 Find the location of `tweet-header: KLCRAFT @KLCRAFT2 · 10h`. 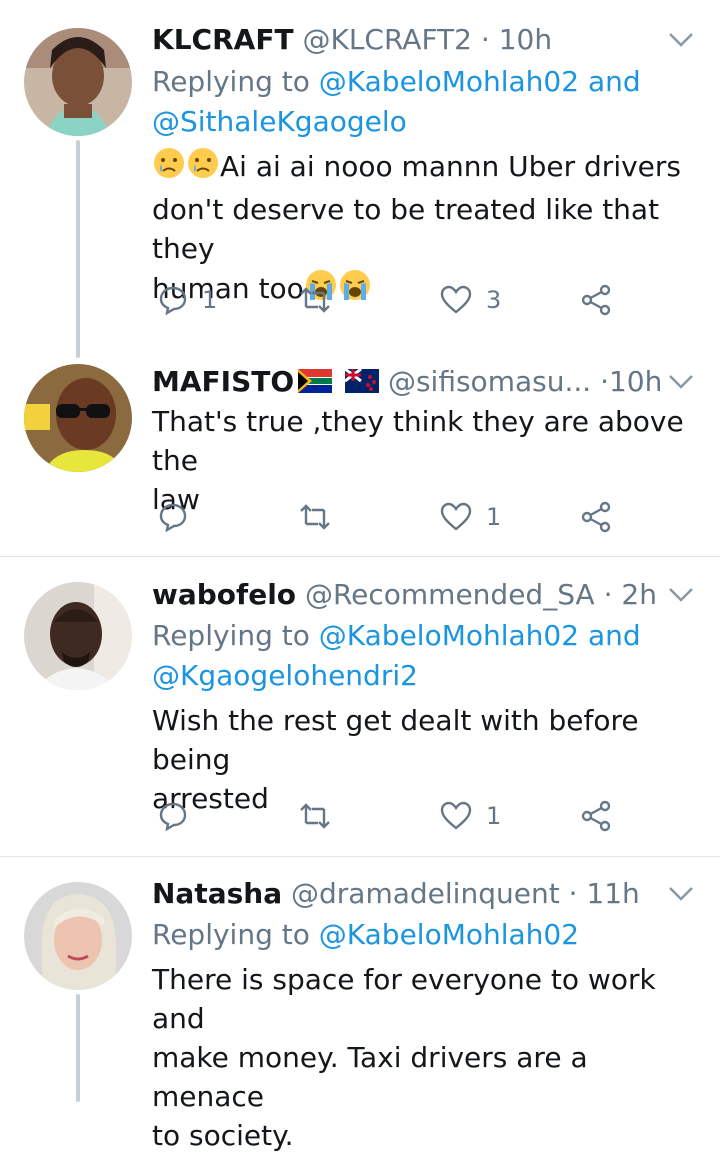

tweet-header: KLCRAFT @KLCRAFT2 · 10h is located at coordinates (352, 40).